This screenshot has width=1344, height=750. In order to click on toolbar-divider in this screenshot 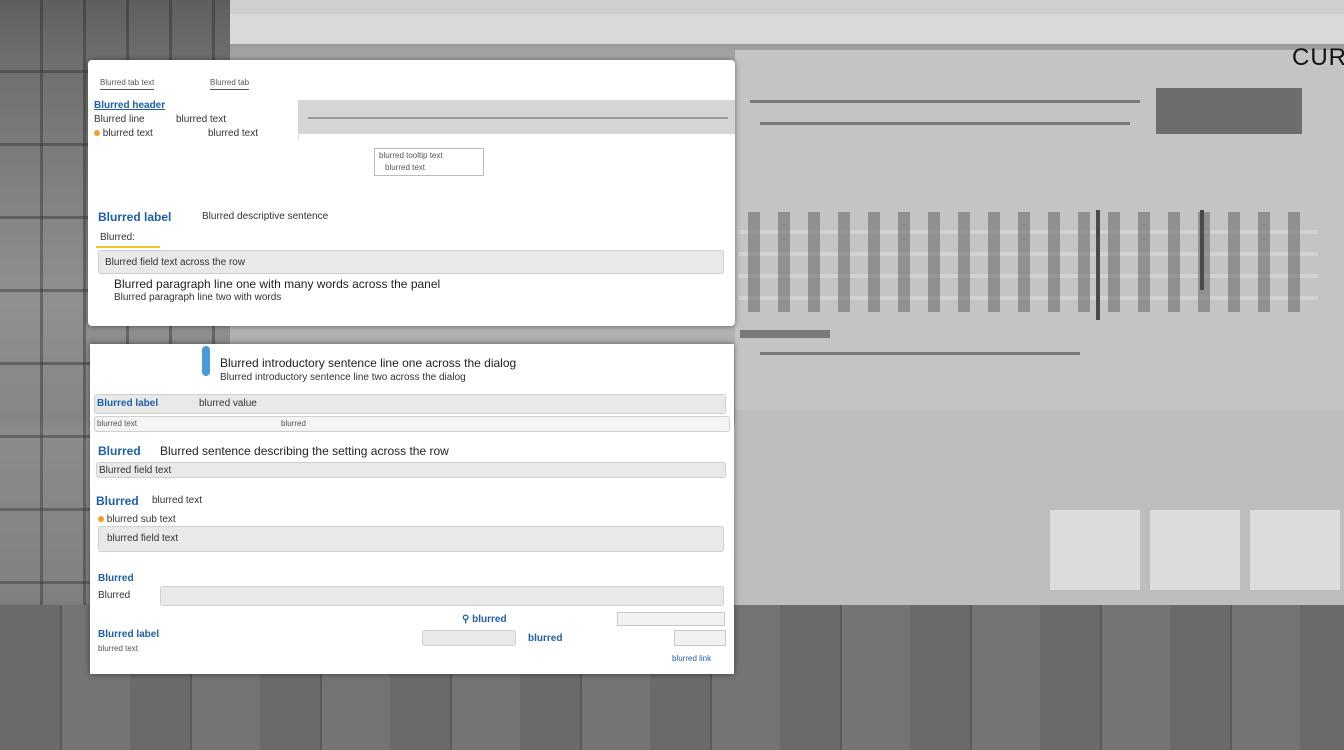, I will do `click(518, 118)`.